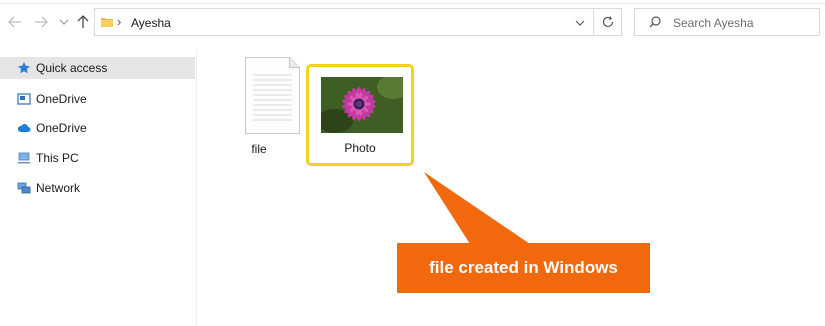 The height and width of the screenshot is (326, 825). What do you see at coordinates (97, 158) in the screenshot?
I see `sidebar-item-this-pc: This PC` at bounding box center [97, 158].